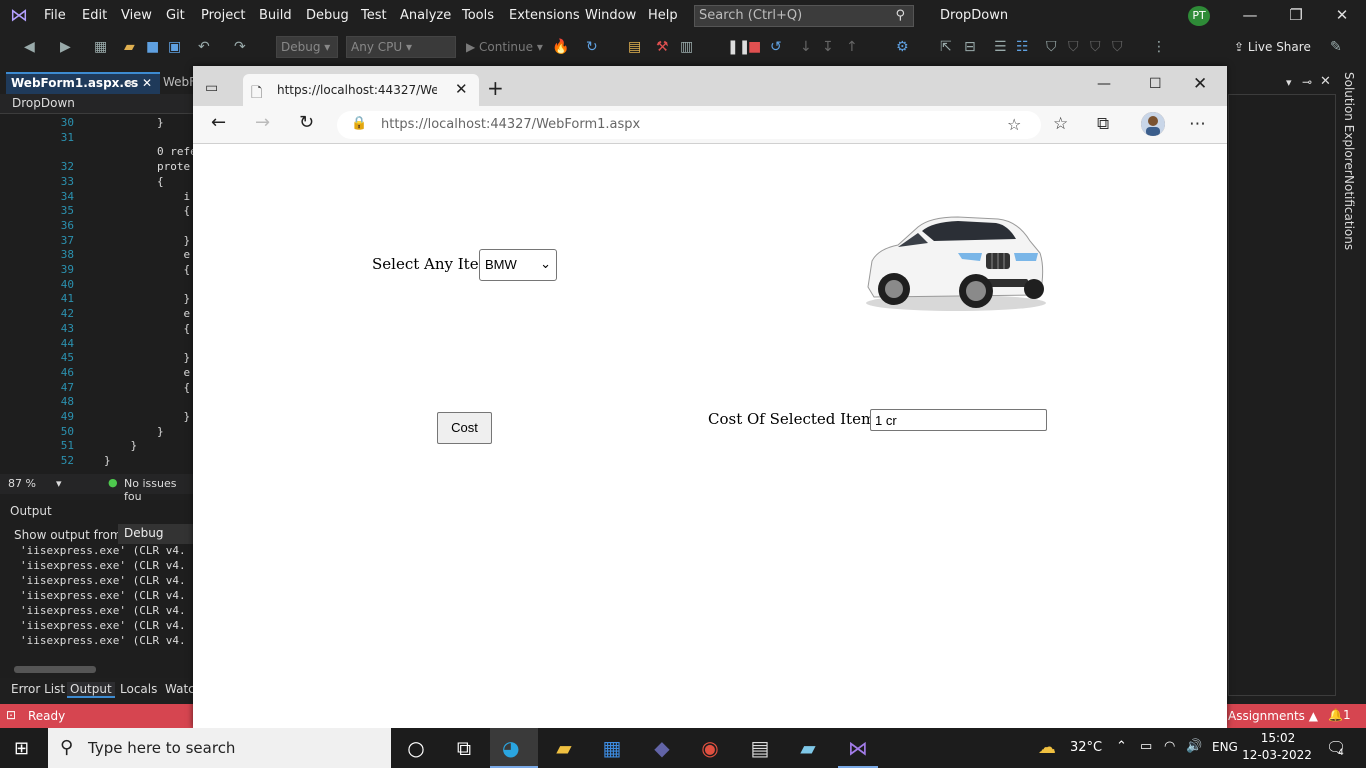 This screenshot has height=768, width=1366. I want to click on taskbar-search-box: ⚲ Type here to search, so click(219, 748).